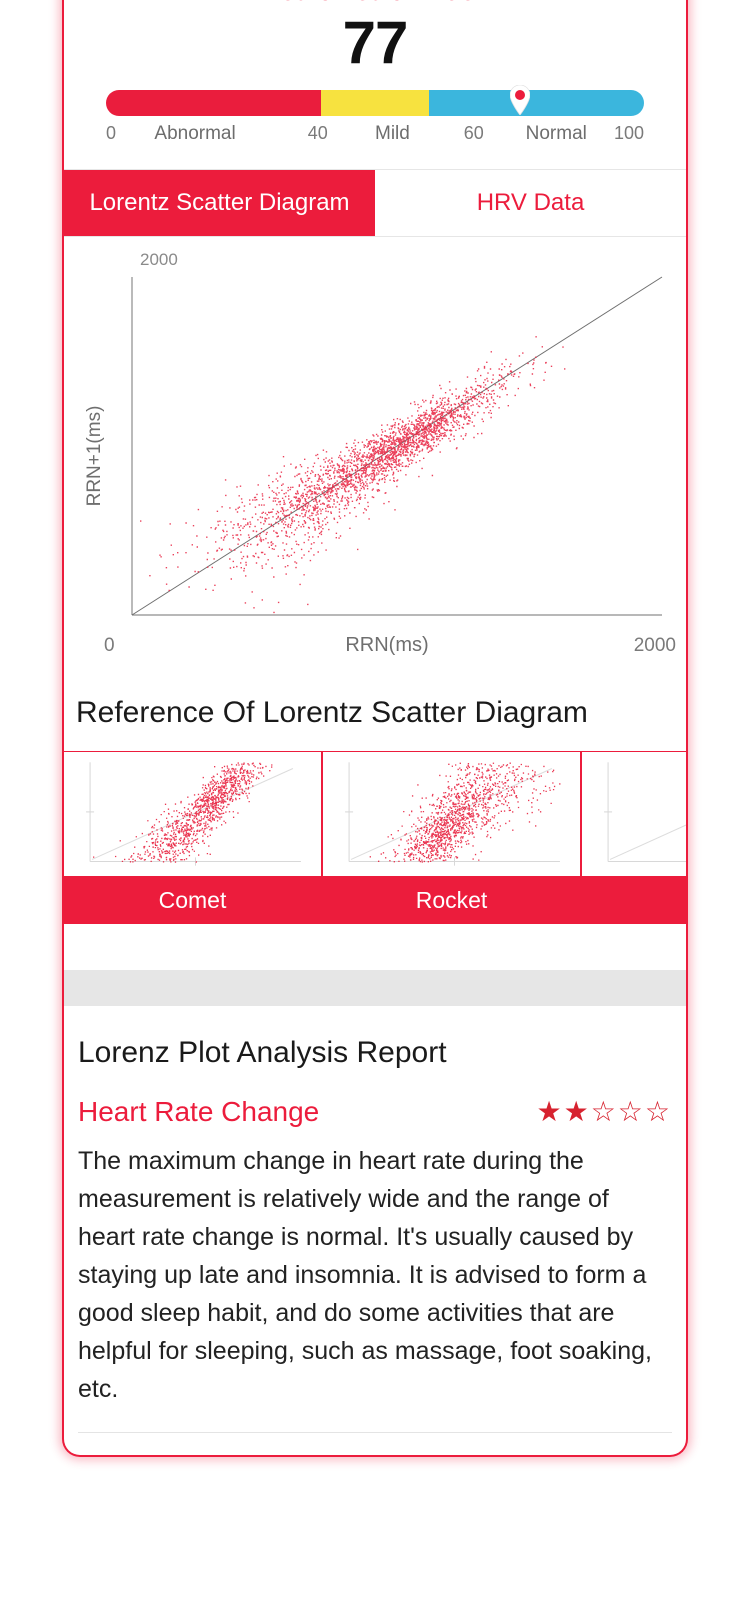 The image size is (750, 1602). I want to click on report-metric-label: Heart Rate Change, so click(199, 1111).